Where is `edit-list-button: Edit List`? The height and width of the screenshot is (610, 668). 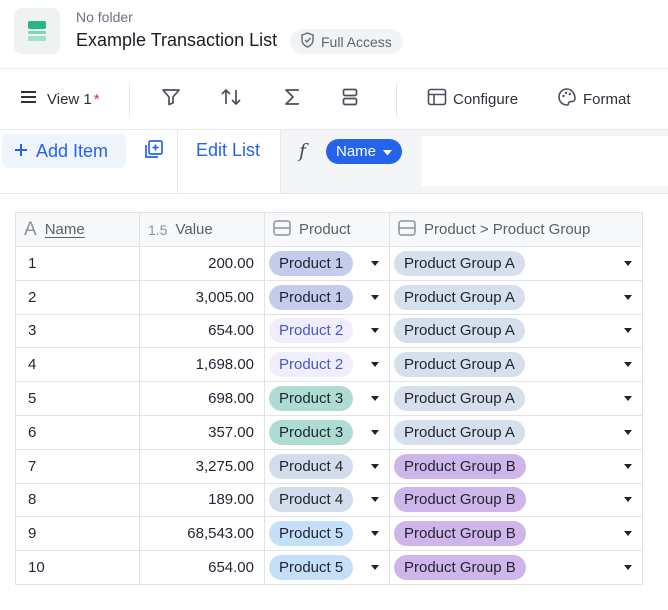 edit-list-button: Edit List is located at coordinates (228, 150).